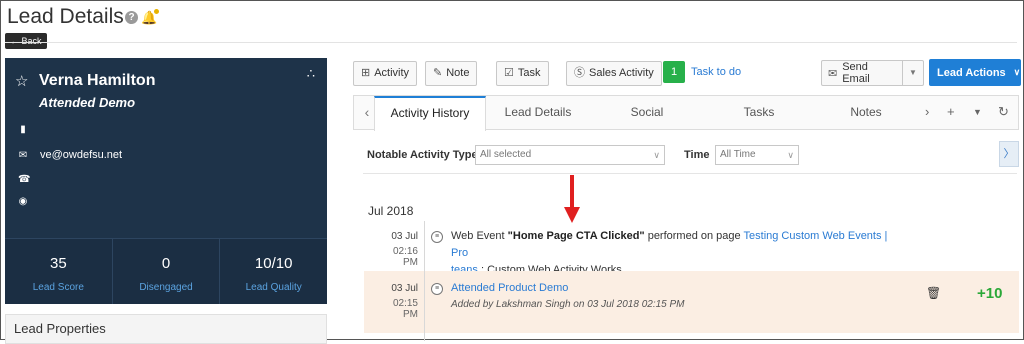  Describe the element at coordinates (437, 289) in the screenshot. I see `activity-event-icon: ≡` at that location.